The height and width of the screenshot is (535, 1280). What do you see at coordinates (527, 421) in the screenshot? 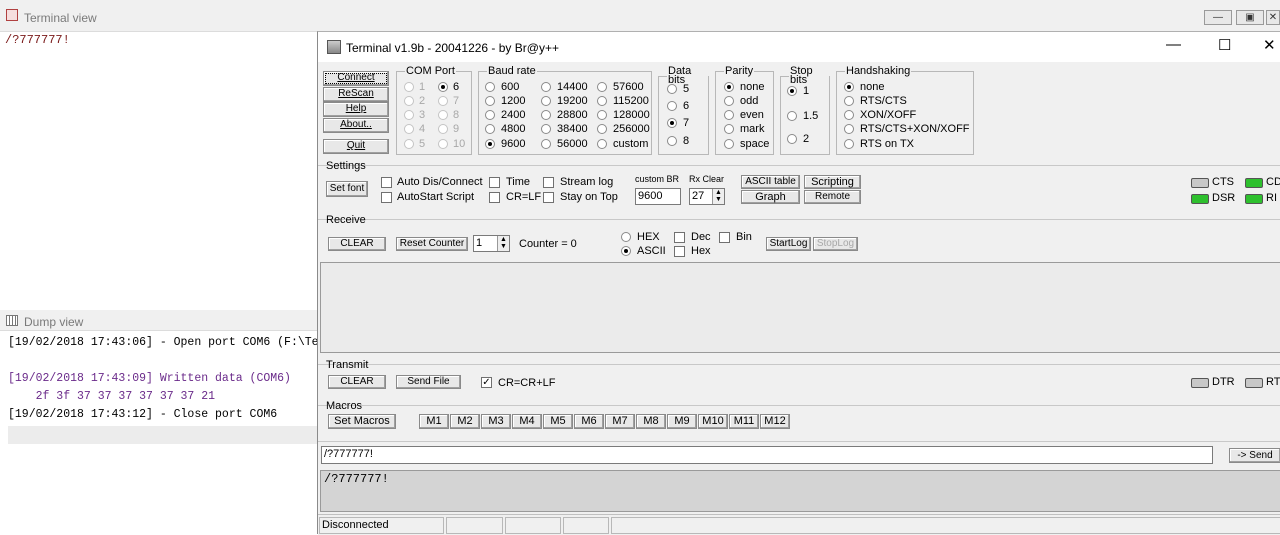
I see `macro-button-m4: M4` at bounding box center [527, 421].